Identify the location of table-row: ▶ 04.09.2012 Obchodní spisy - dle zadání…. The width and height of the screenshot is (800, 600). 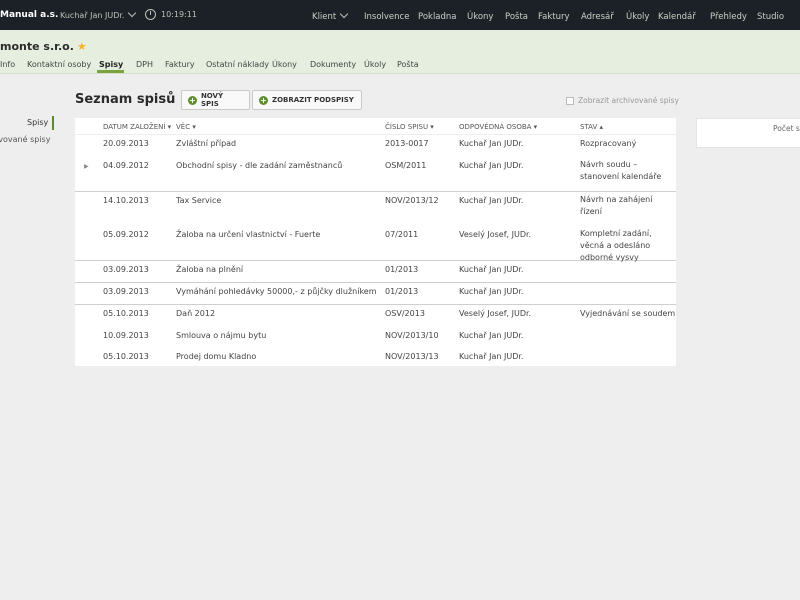
(375, 174).